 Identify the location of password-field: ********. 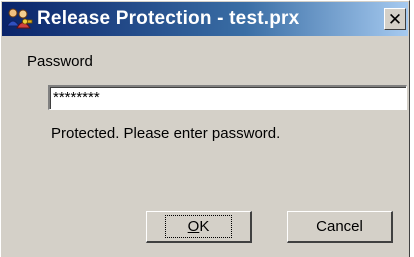
(227, 97).